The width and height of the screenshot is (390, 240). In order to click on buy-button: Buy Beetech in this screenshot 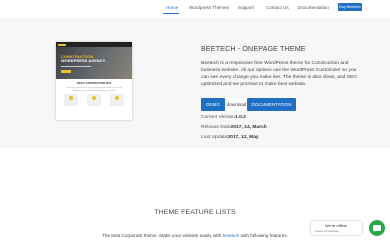, I will do `click(350, 7)`.